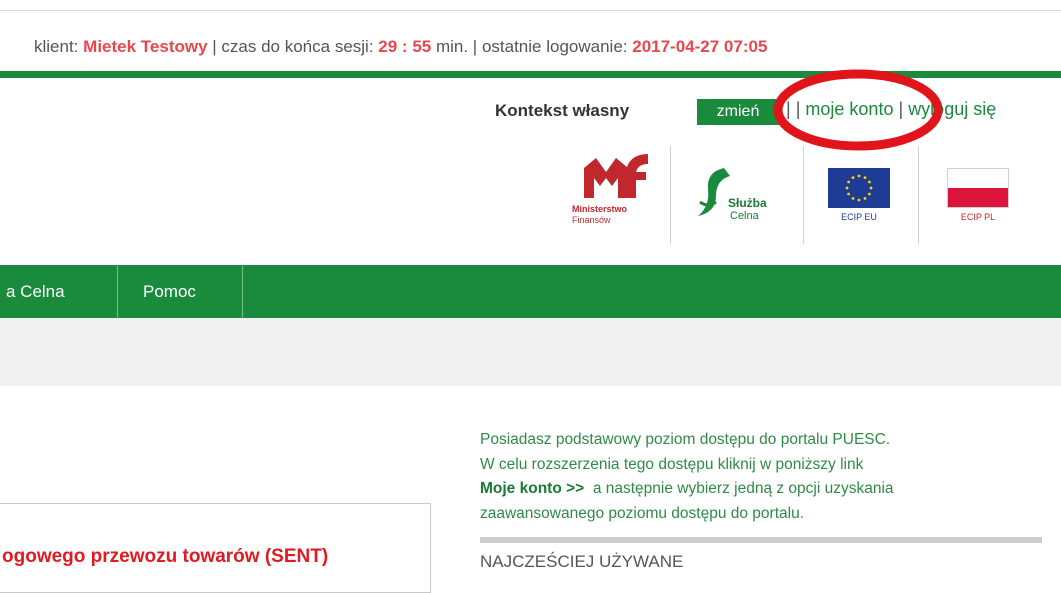  Describe the element at coordinates (744, 216) in the screenshot. I see `sc-label-line2: Celna` at that location.